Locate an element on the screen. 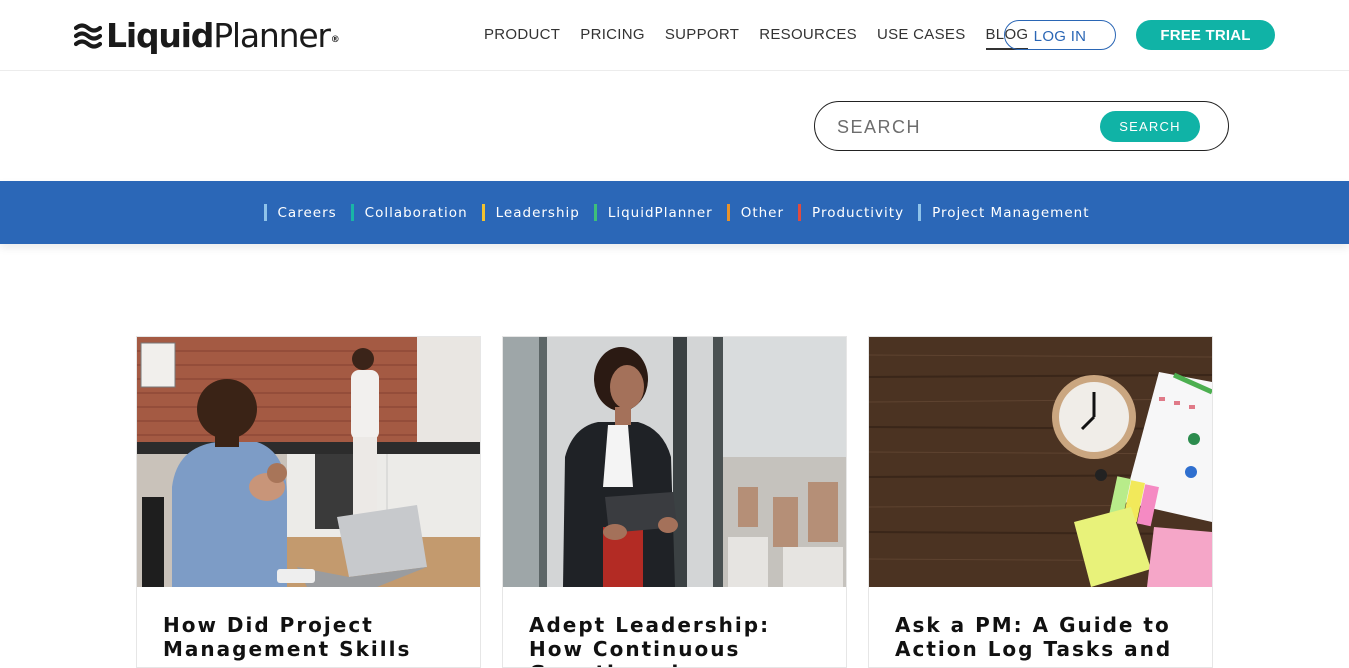 The width and height of the screenshot is (1349, 668). category-liquidplanner: LiquidPlanner is located at coordinates (653, 212).